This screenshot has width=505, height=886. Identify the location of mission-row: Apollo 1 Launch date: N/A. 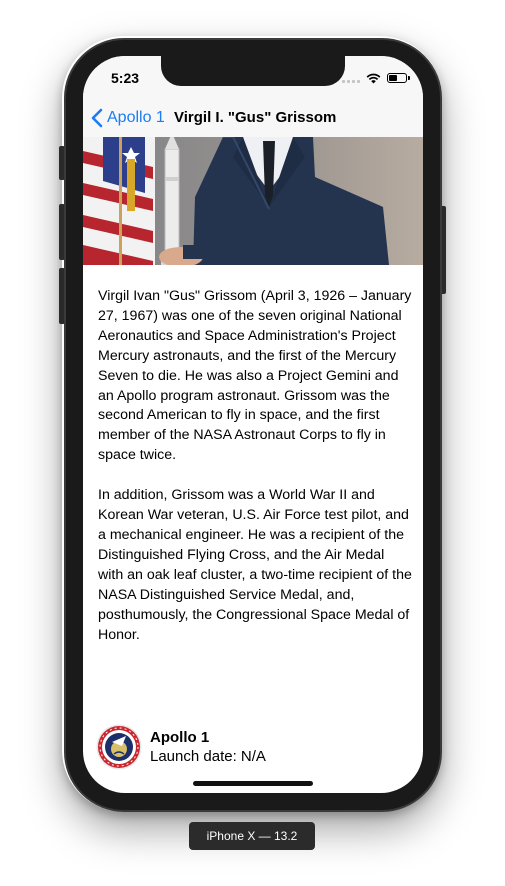
(181, 747).